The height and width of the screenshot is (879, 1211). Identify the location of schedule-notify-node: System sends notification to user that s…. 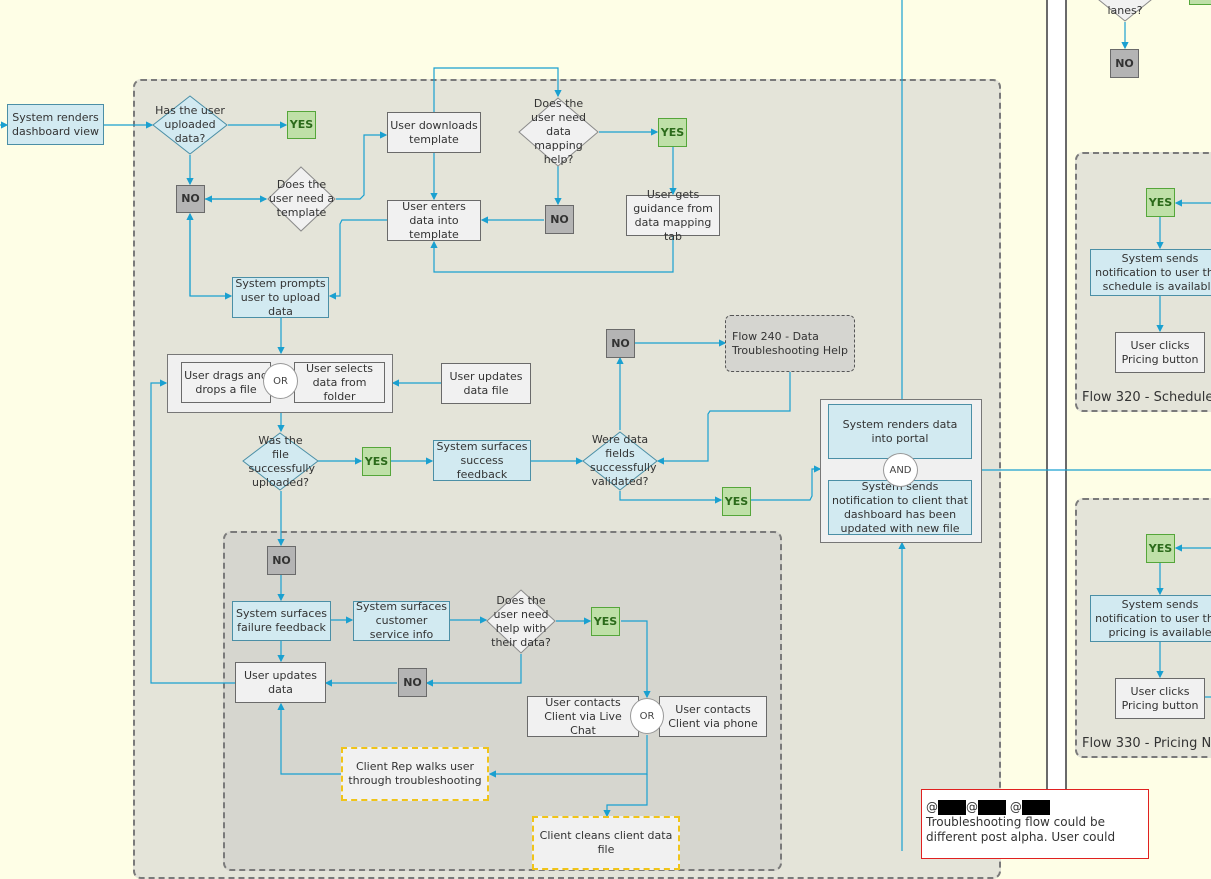
(1150, 272).